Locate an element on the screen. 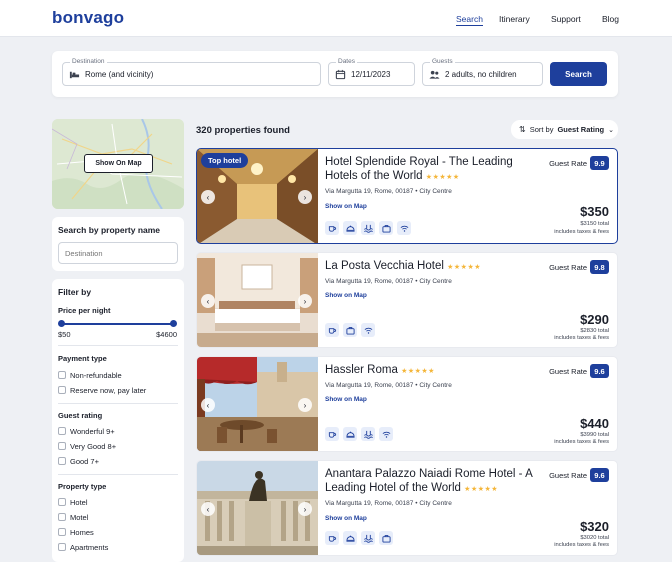 This screenshot has height=562, width=672. bag-icon is located at coordinates (350, 330).